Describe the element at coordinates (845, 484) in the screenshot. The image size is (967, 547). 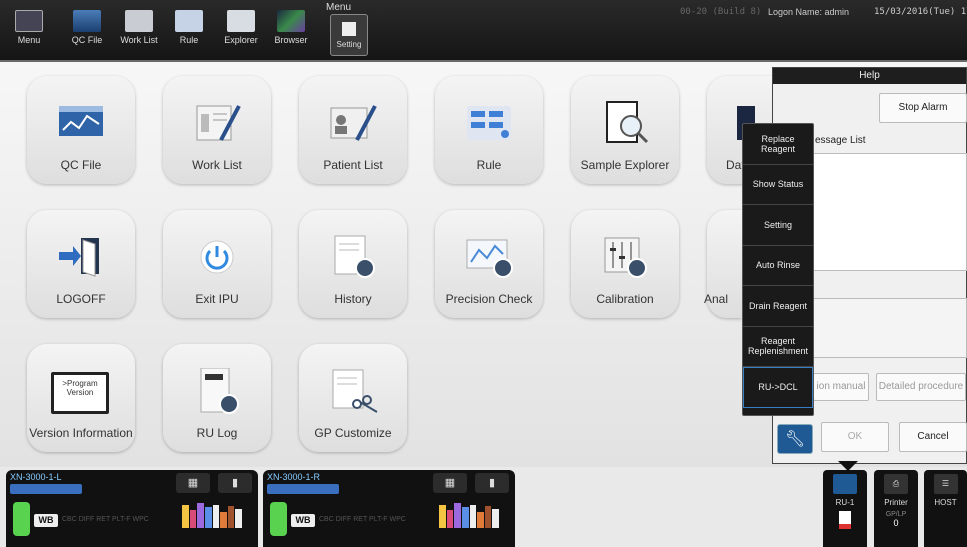
I see `ru-icon` at that location.